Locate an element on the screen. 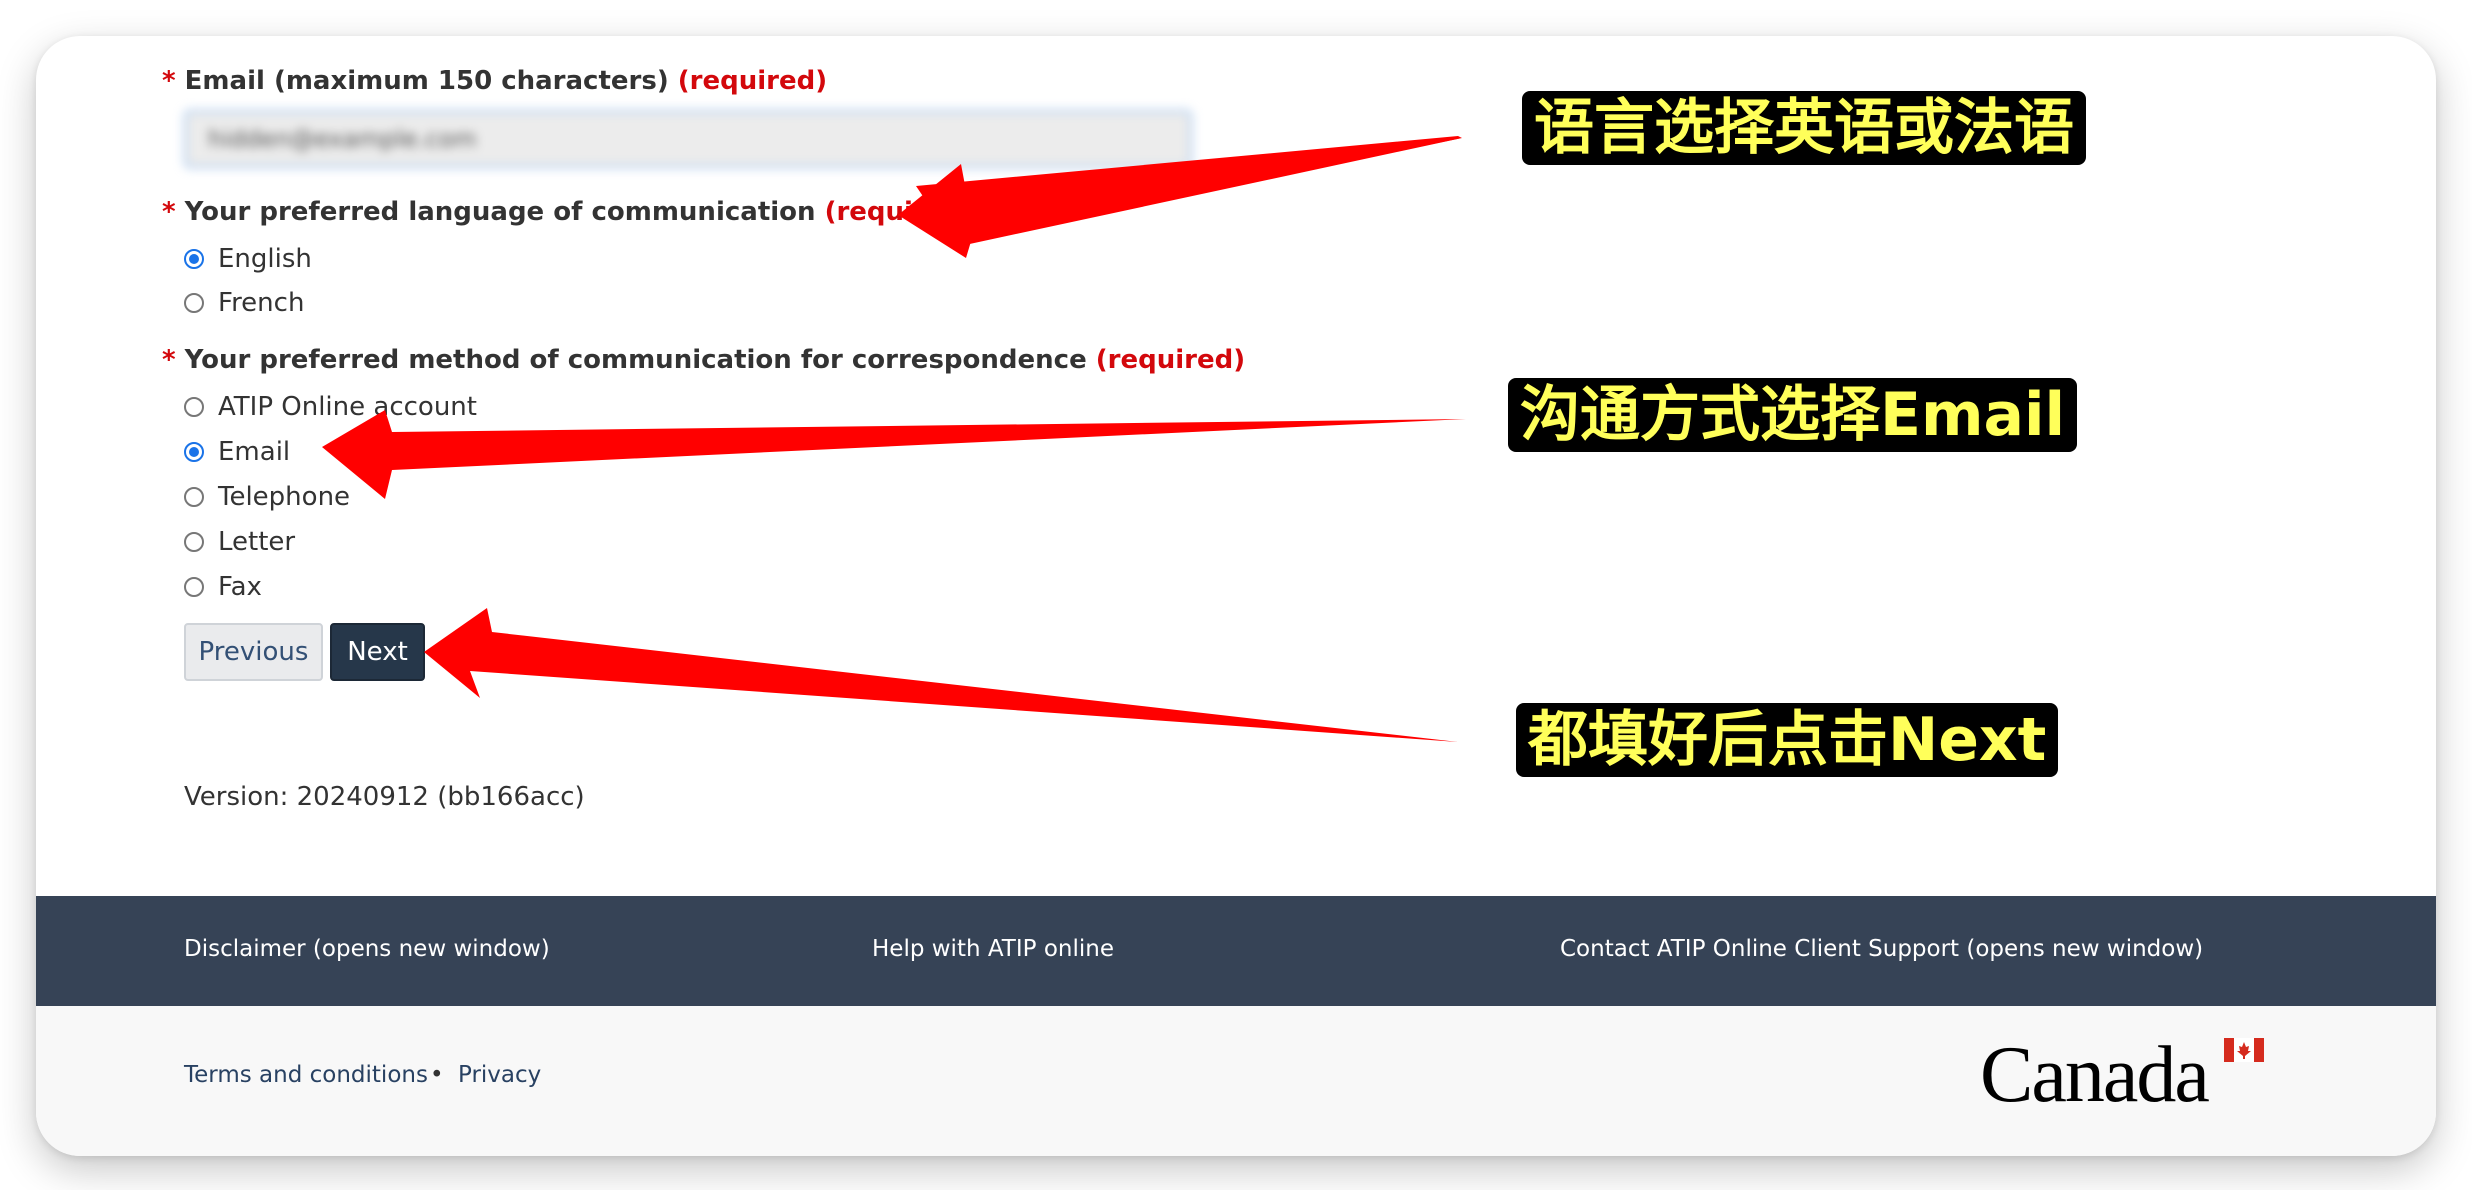 The width and height of the screenshot is (2472, 1190). arrow-method is located at coordinates (894, 454).